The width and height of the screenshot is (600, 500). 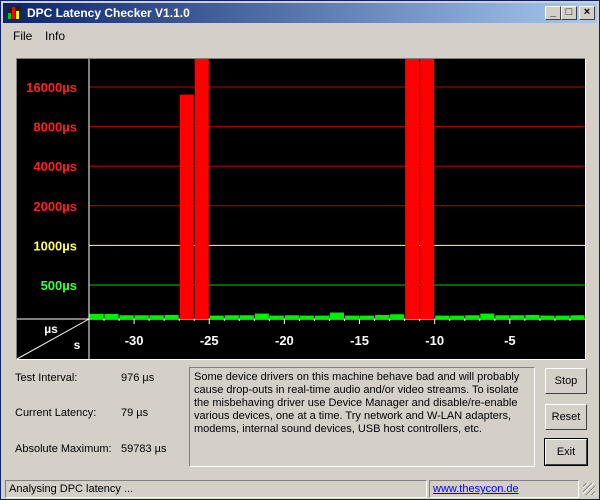 What do you see at coordinates (566, 417) in the screenshot?
I see `reset-button: Reset` at bounding box center [566, 417].